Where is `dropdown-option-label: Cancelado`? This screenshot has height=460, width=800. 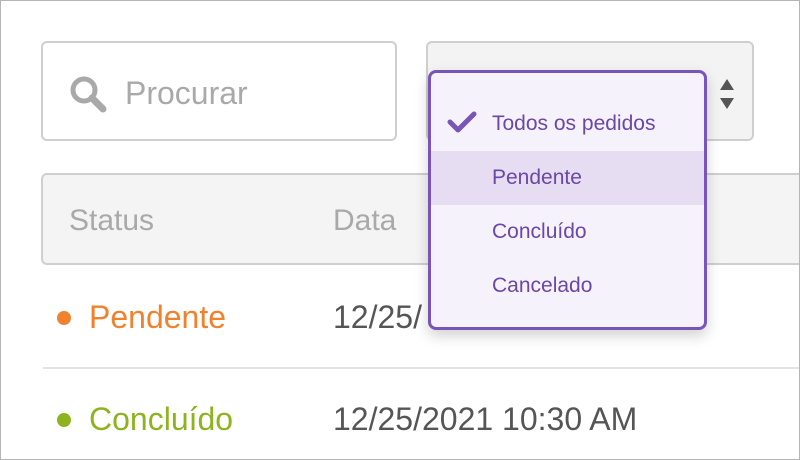
dropdown-option-label: Cancelado is located at coordinates (542, 285).